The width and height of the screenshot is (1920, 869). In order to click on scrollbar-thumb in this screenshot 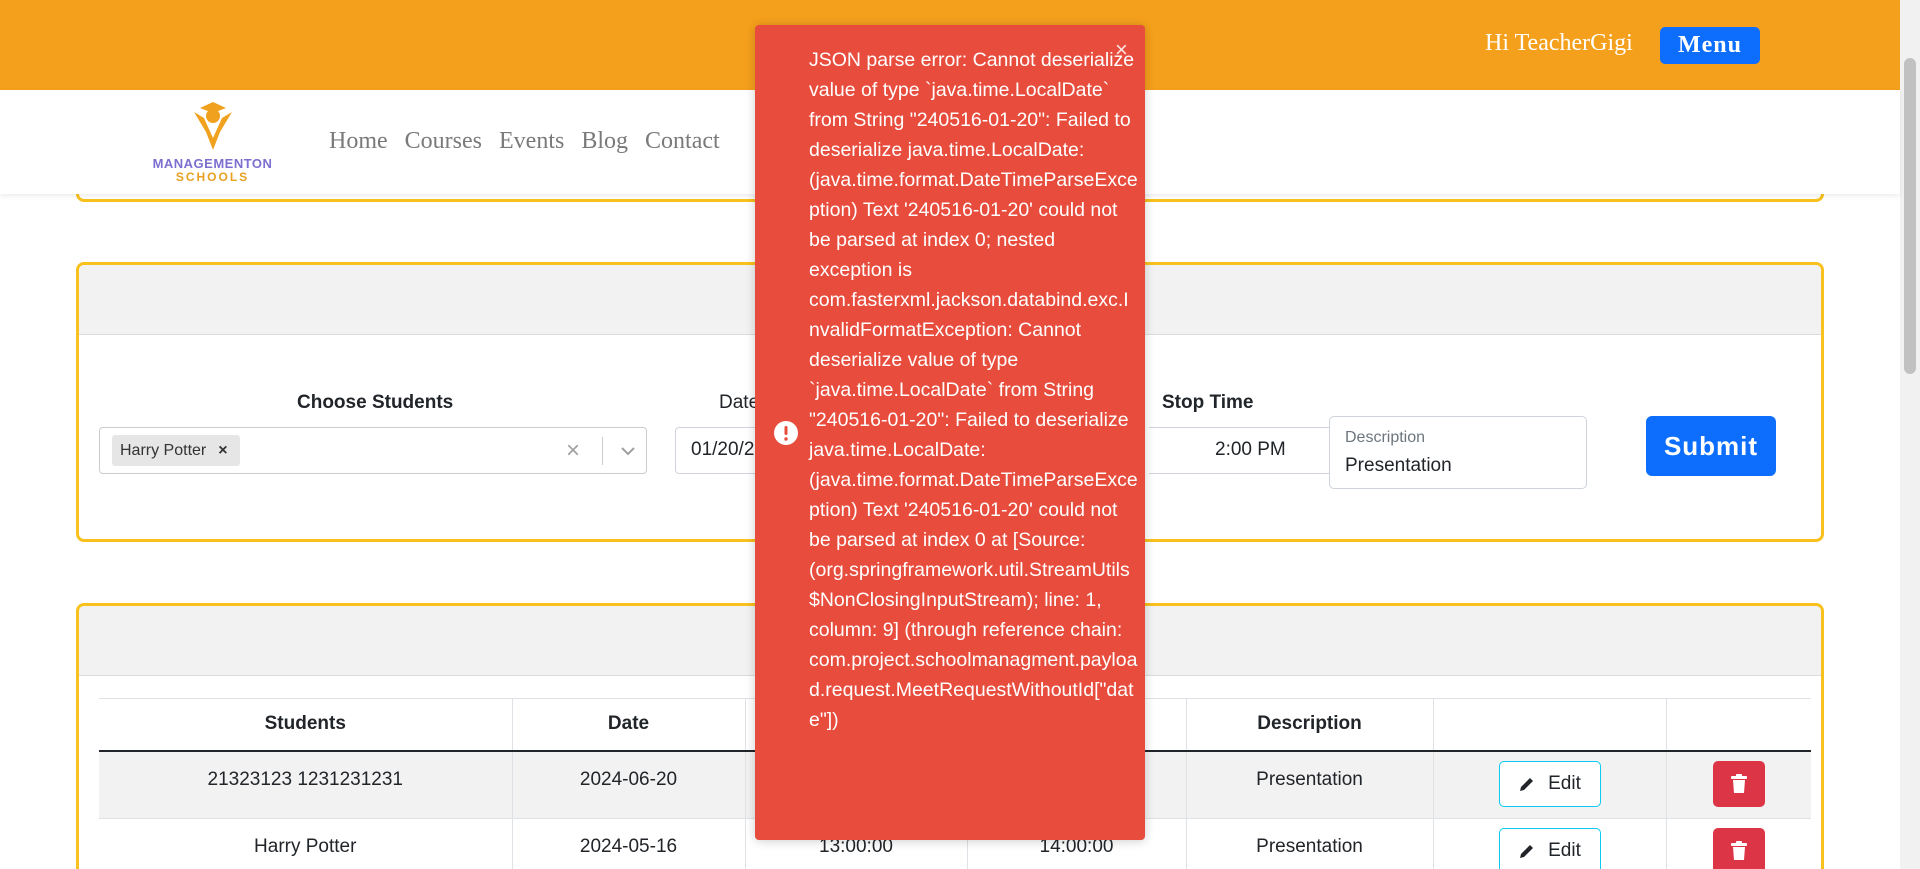, I will do `click(1910, 216)`.